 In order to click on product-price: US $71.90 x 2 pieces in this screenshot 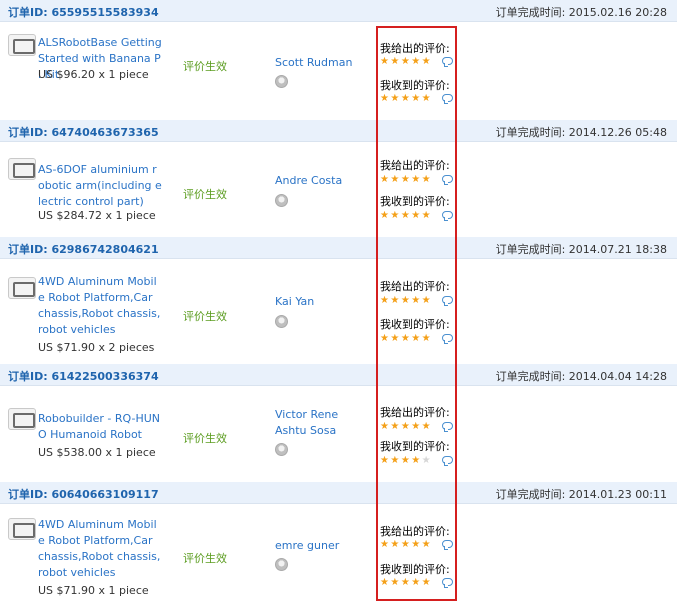, I will do `click(96, 347)`.